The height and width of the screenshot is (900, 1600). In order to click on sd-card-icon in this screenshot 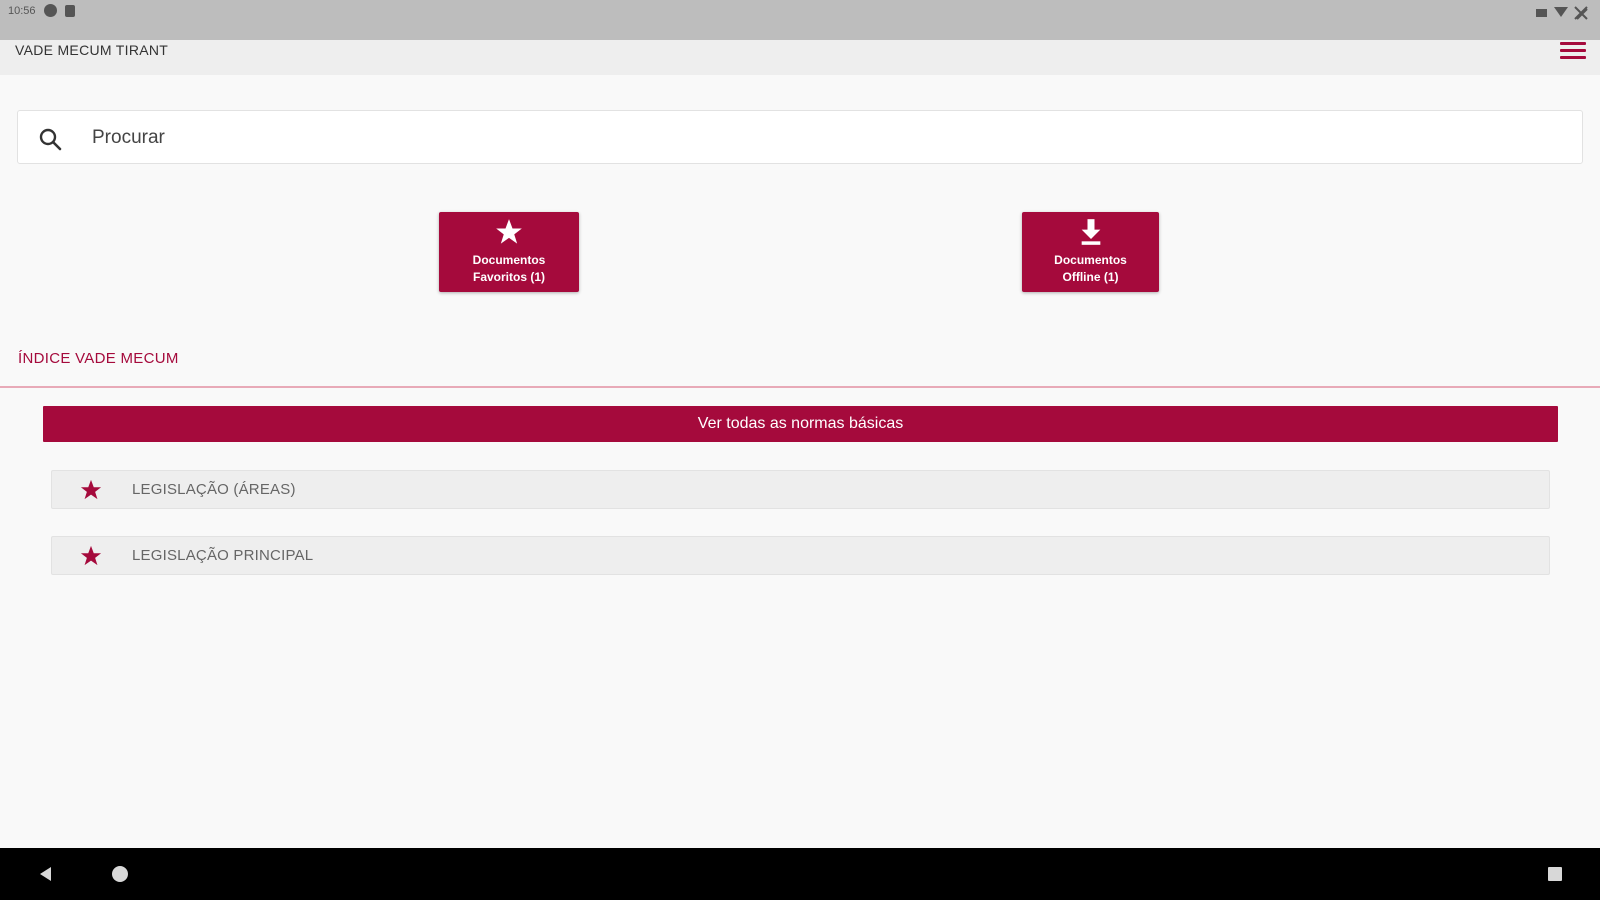, I will do `click(69, 10)`.